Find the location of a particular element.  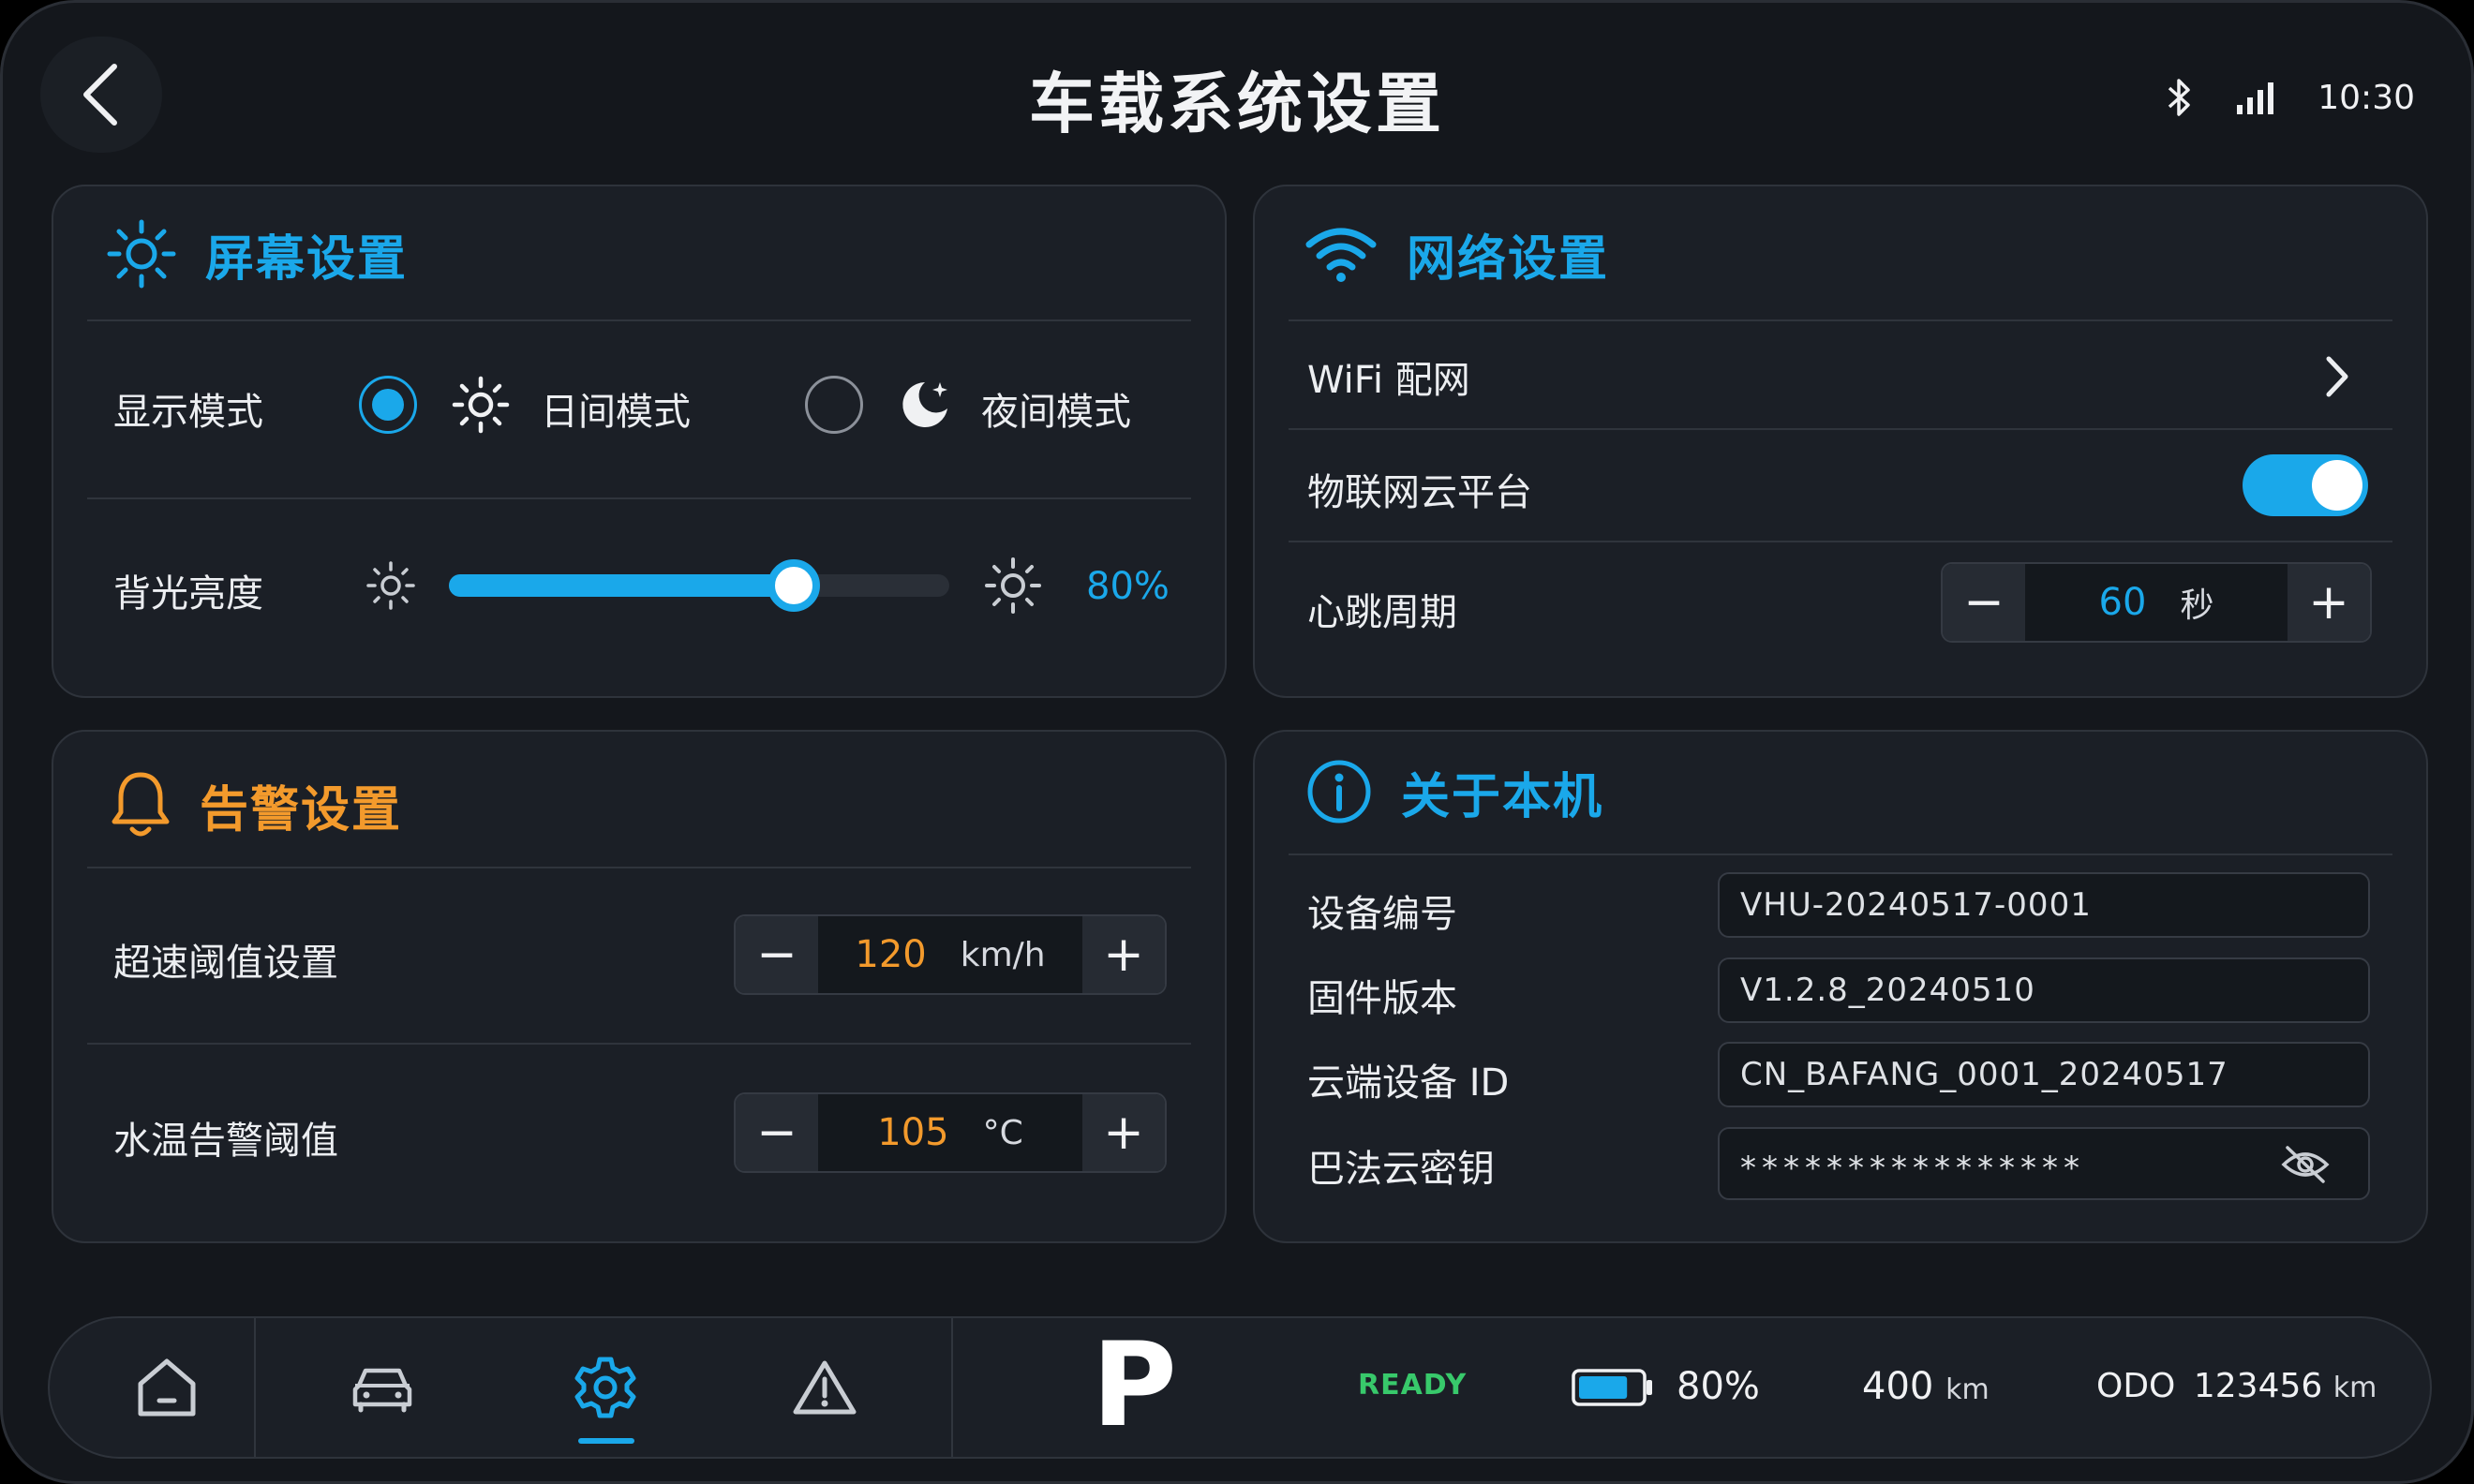

heartbeat-value-box: 60 秒 is located at coordinates (2156, 602).